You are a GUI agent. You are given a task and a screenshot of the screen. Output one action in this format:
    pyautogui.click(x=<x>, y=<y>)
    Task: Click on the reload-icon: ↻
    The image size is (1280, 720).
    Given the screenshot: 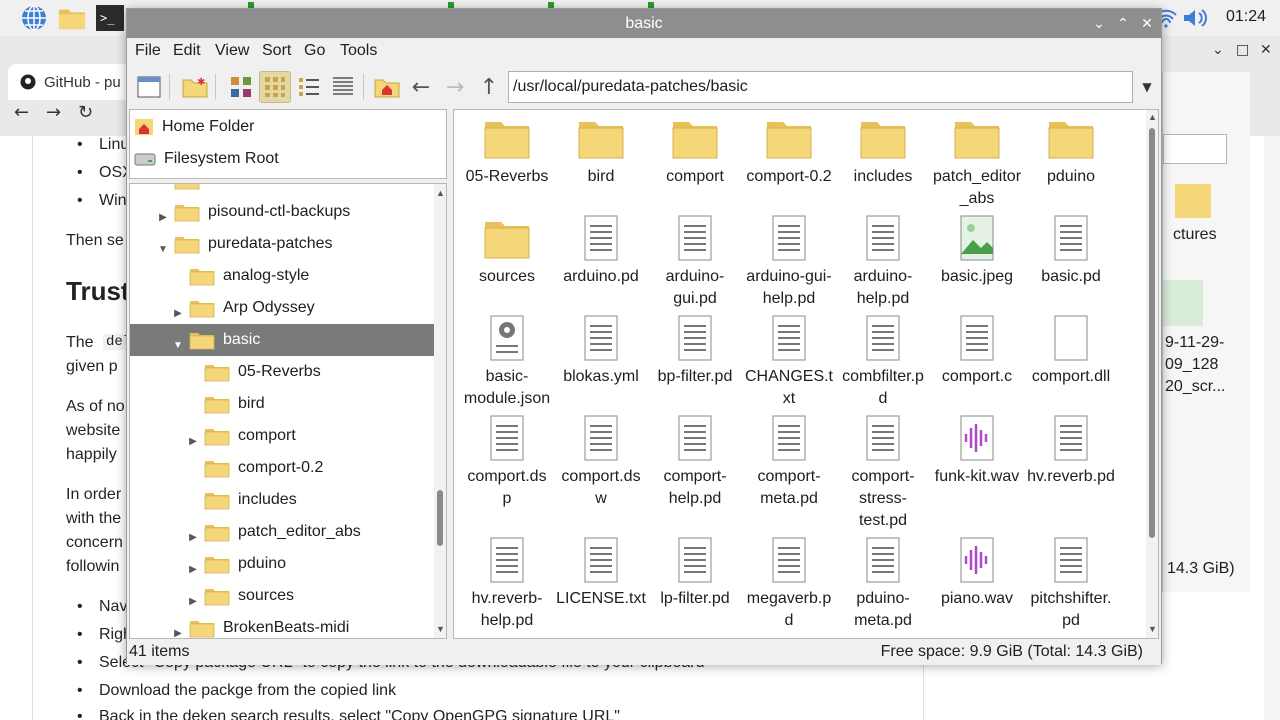 What is the action you would take?
    pyautogui.click(x=85, y=112)
    